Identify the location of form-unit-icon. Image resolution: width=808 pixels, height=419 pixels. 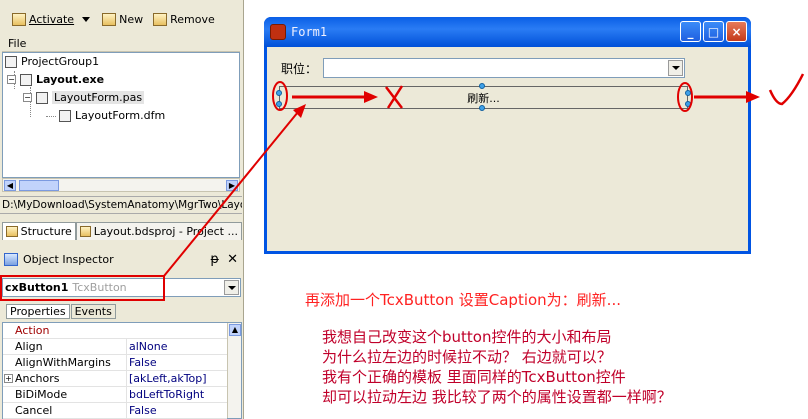
(42, 97).